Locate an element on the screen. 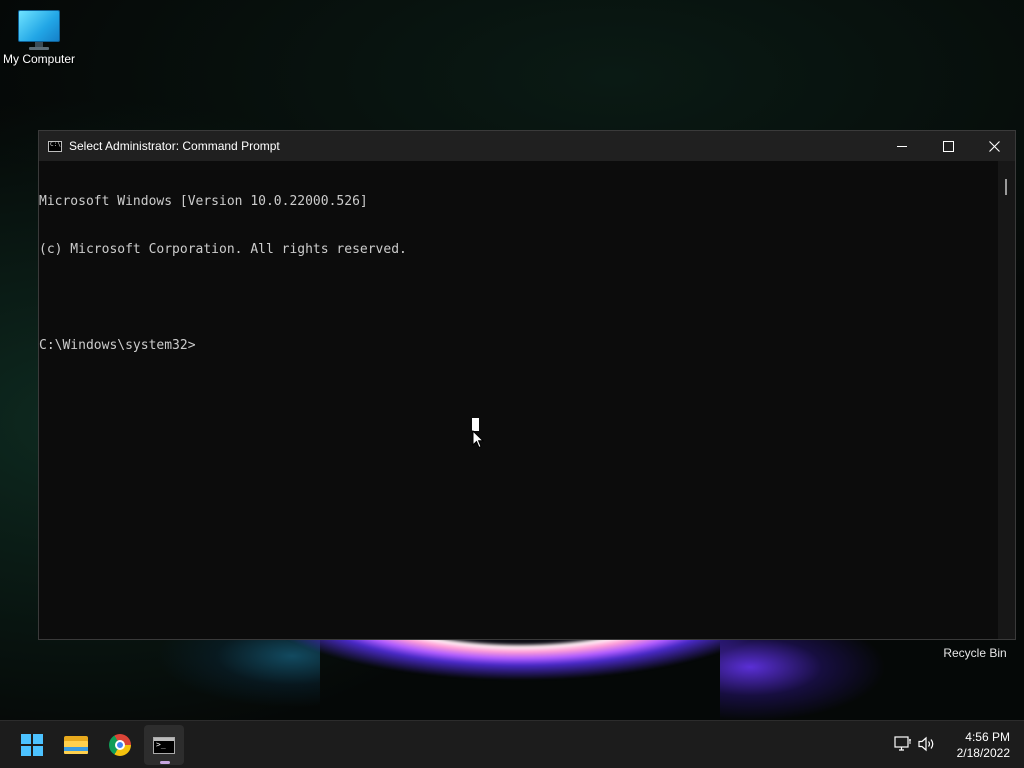  maximize-button is located at coordinates (948, 146).